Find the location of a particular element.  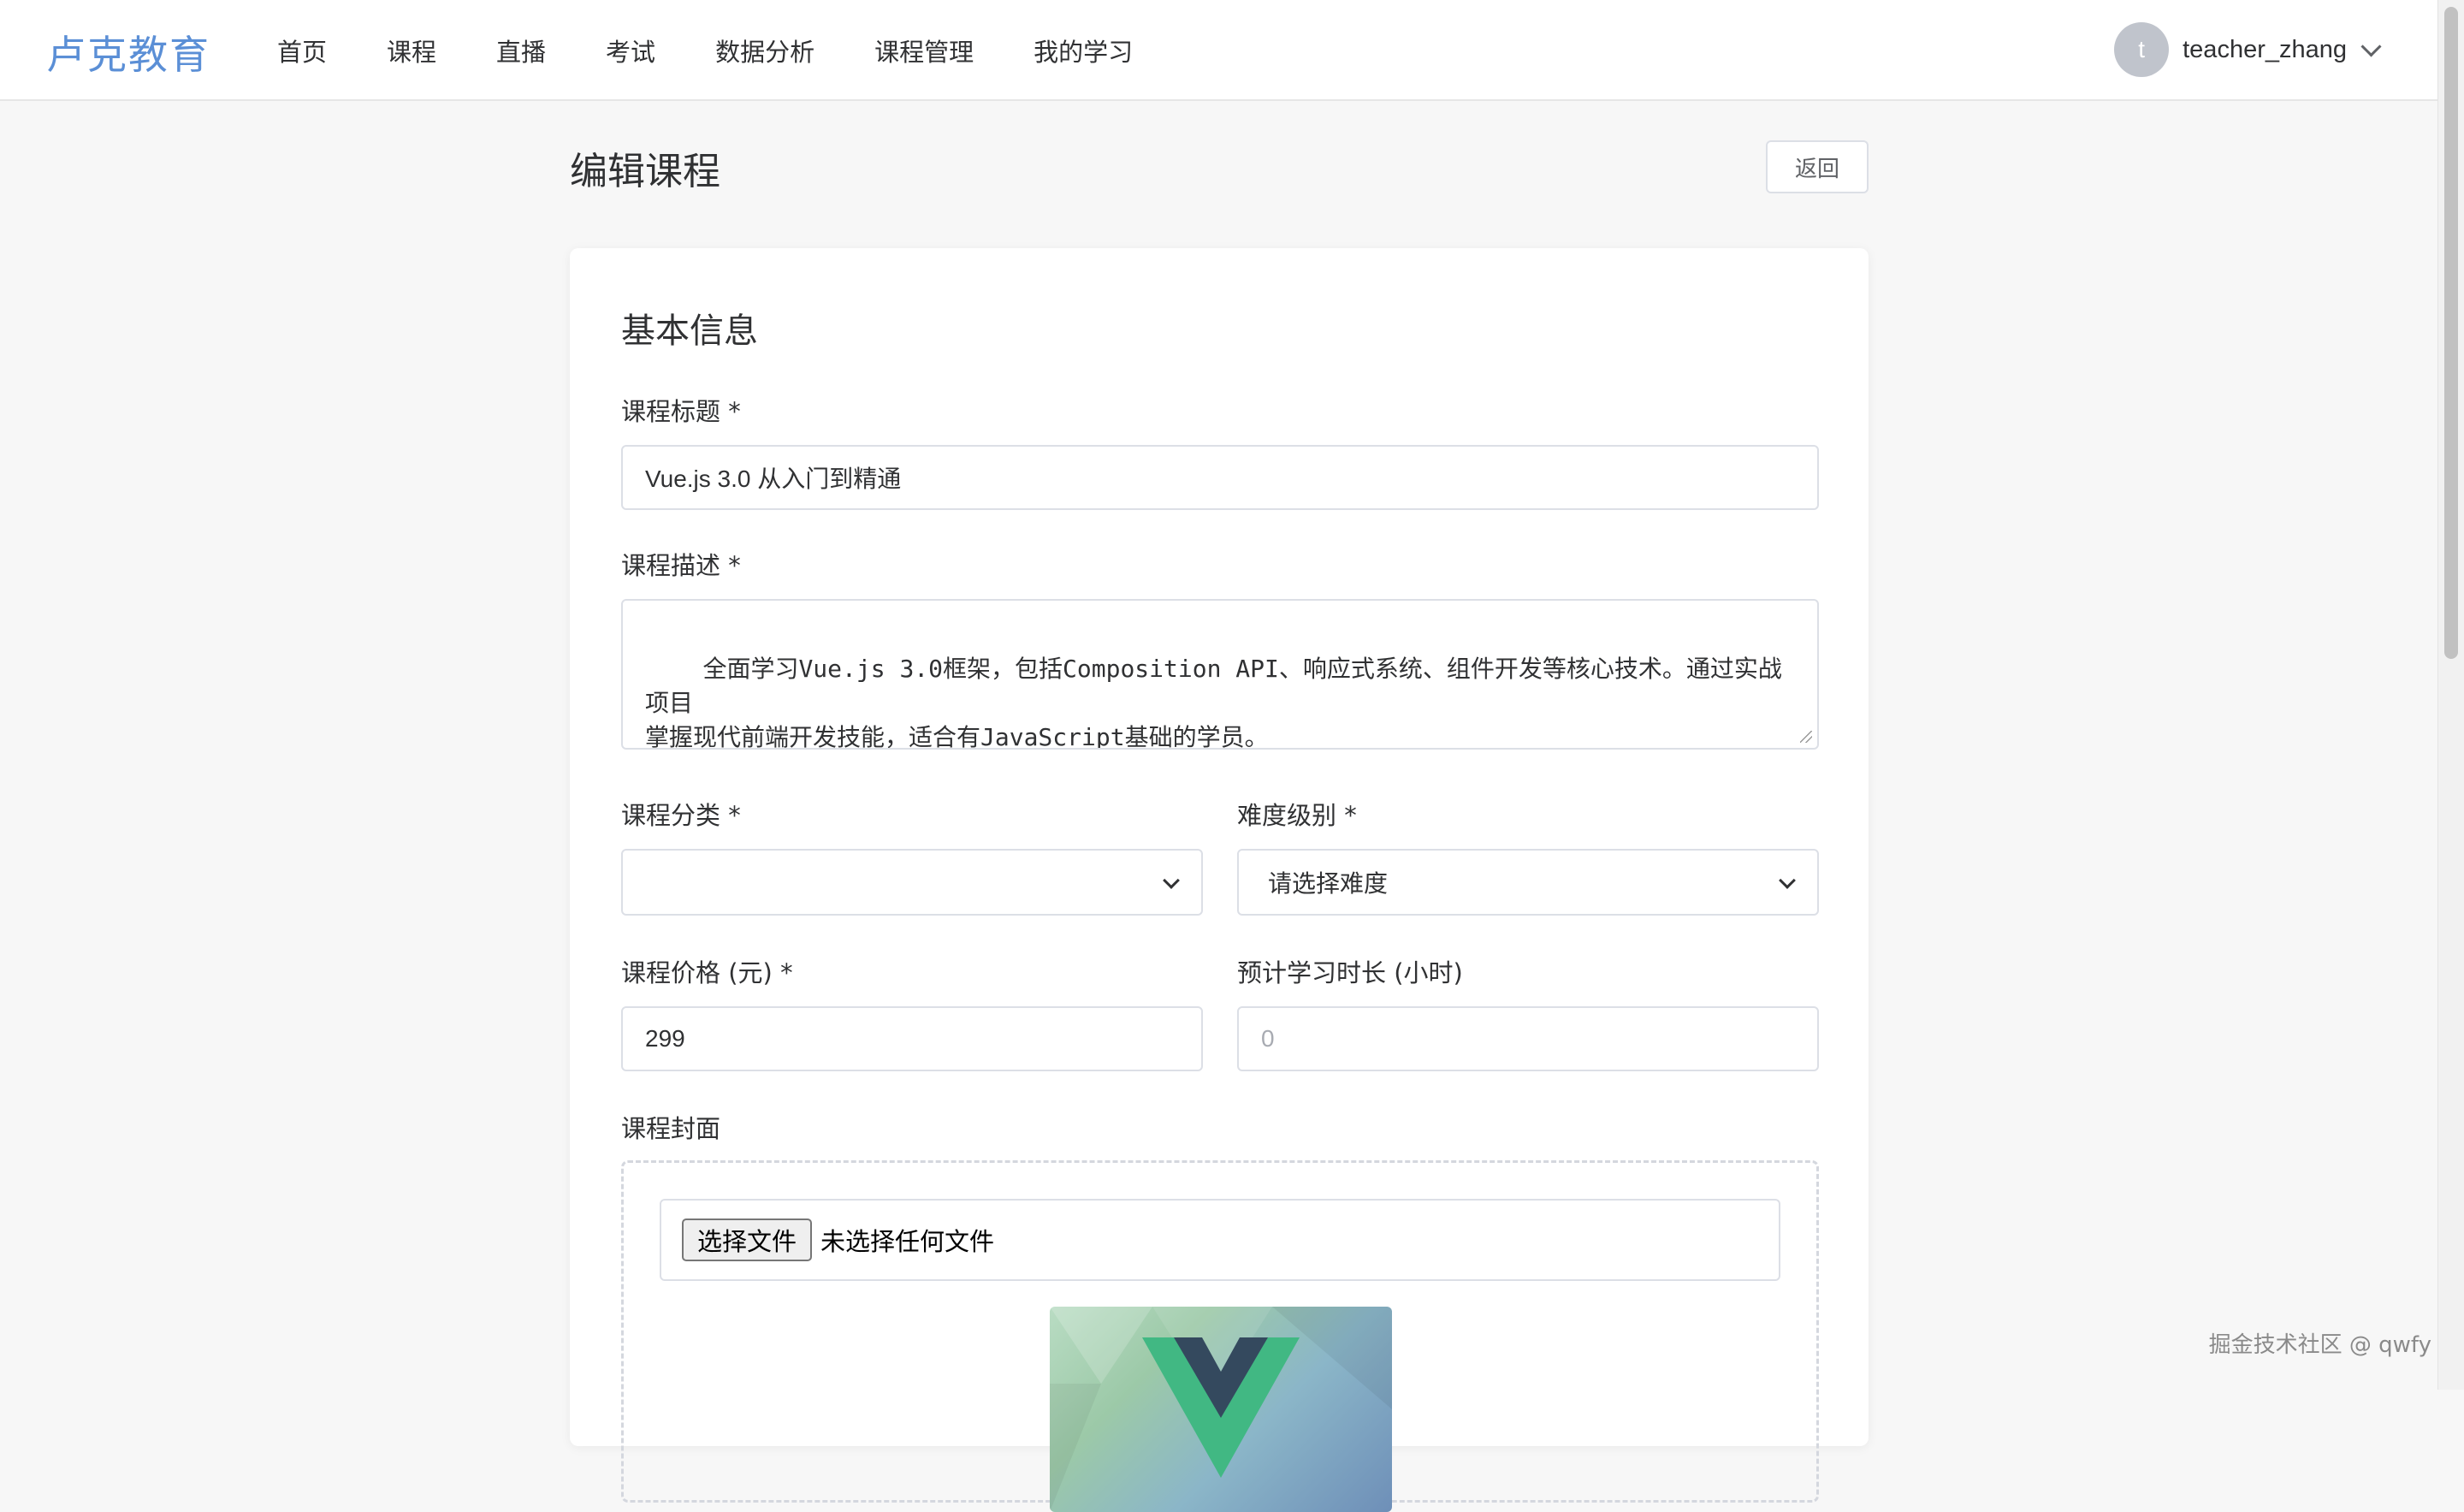

nav-item-courses: 课程 is located at coordinates (411, 50).